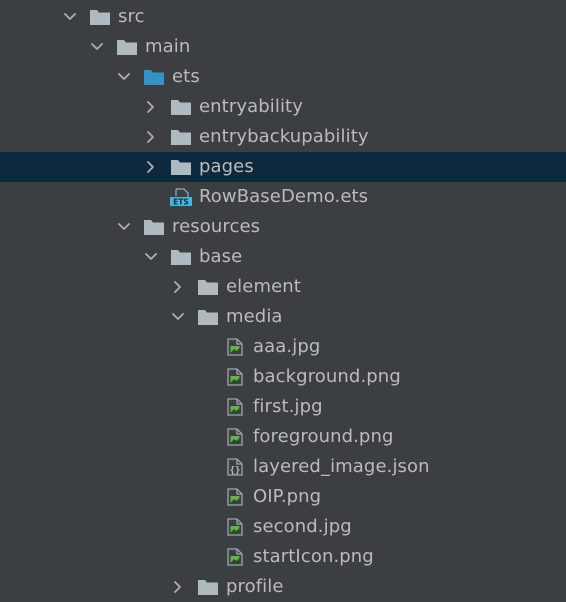 The height and width of the screenshot is (602, 566). What do you see at coordinates (302, 526) in the screenshot?
I see `tree-item-label: second.jpg` at bounding box center [302, 526].